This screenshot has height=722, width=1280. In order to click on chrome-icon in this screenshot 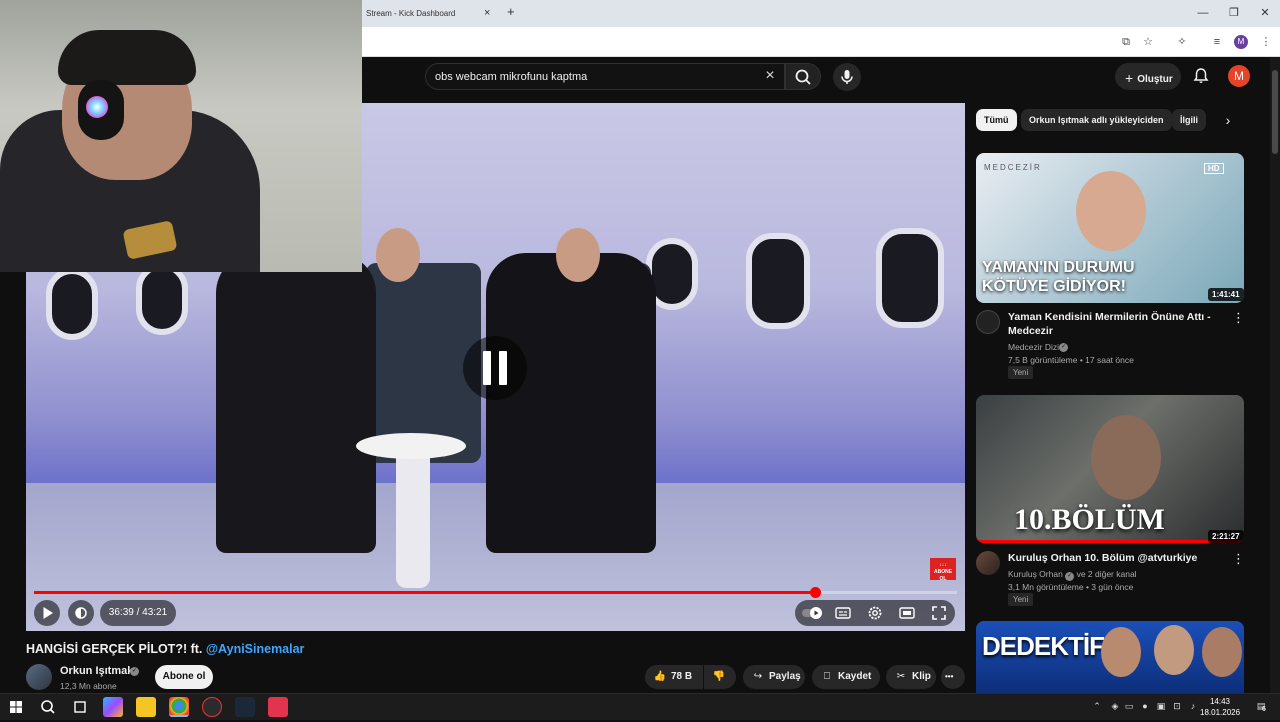, I will do `click(179, 707)`.